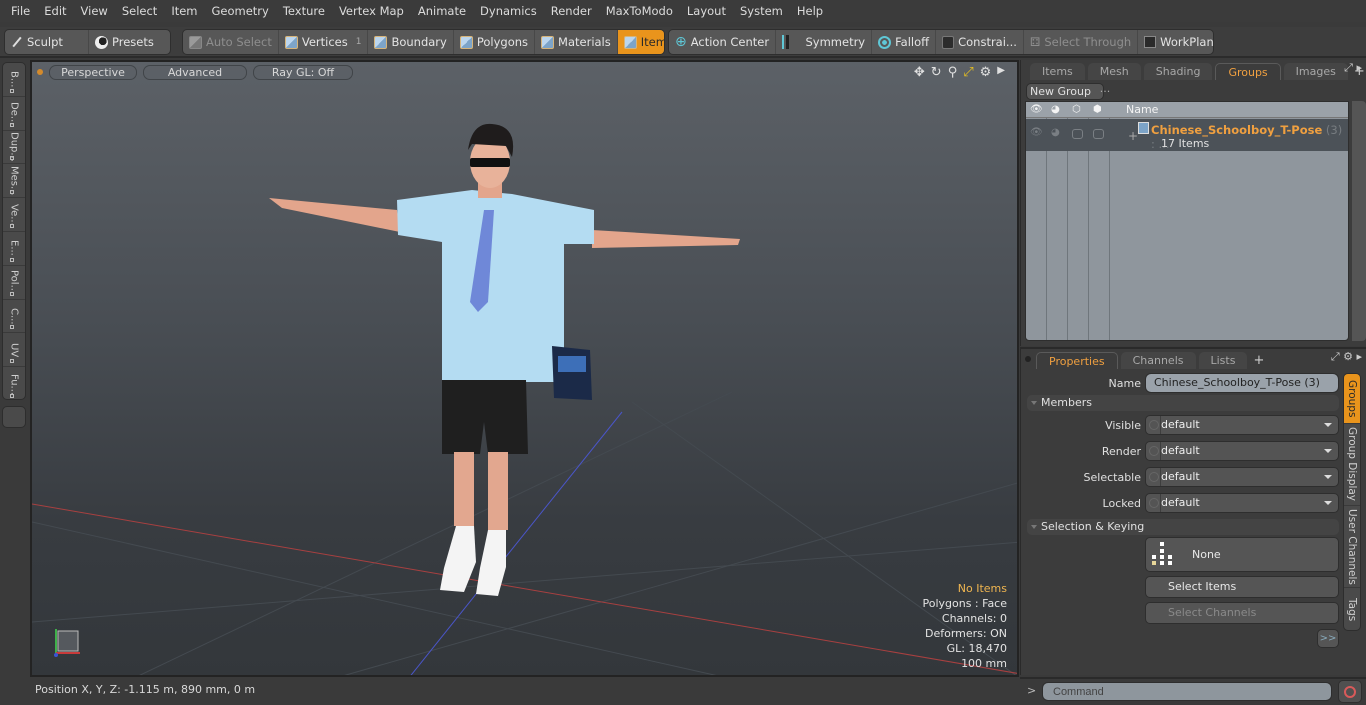 This screenshot has width=1366, height=705. I want to click on menu-texture: Texture, so click(304, 11).